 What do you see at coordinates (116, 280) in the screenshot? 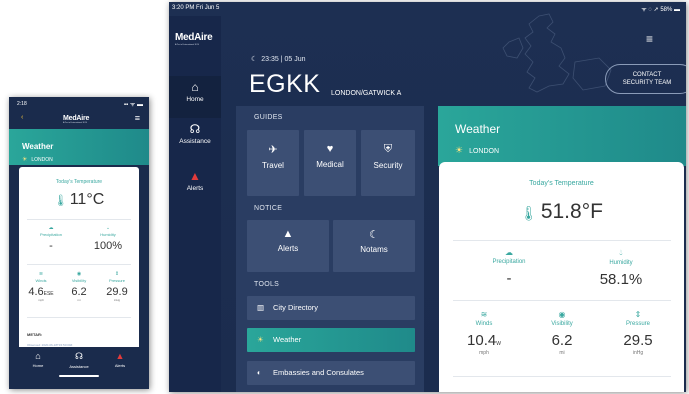
I see `phone-pressure-label: Pressure` at bounding box center [116, 280].